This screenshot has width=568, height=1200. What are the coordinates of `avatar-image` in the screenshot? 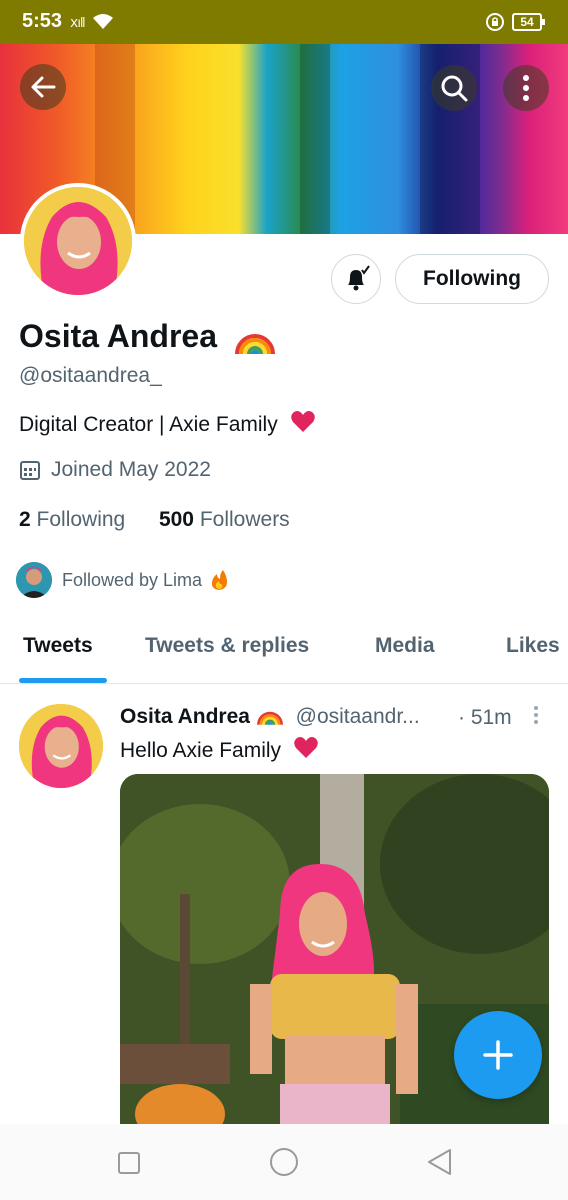 It's located at (78, 241).